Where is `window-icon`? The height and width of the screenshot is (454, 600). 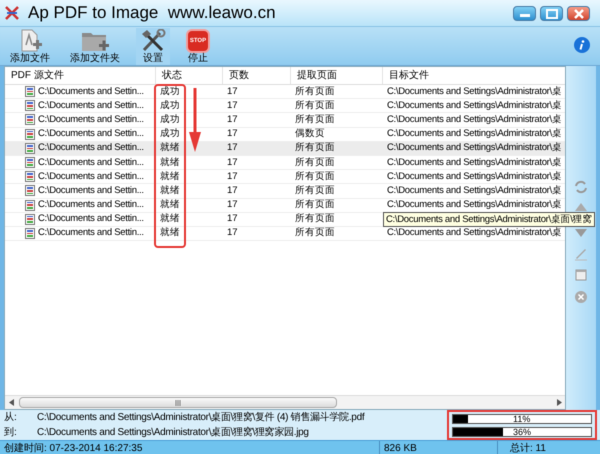
window-icon is located at coordinates (581, 275).